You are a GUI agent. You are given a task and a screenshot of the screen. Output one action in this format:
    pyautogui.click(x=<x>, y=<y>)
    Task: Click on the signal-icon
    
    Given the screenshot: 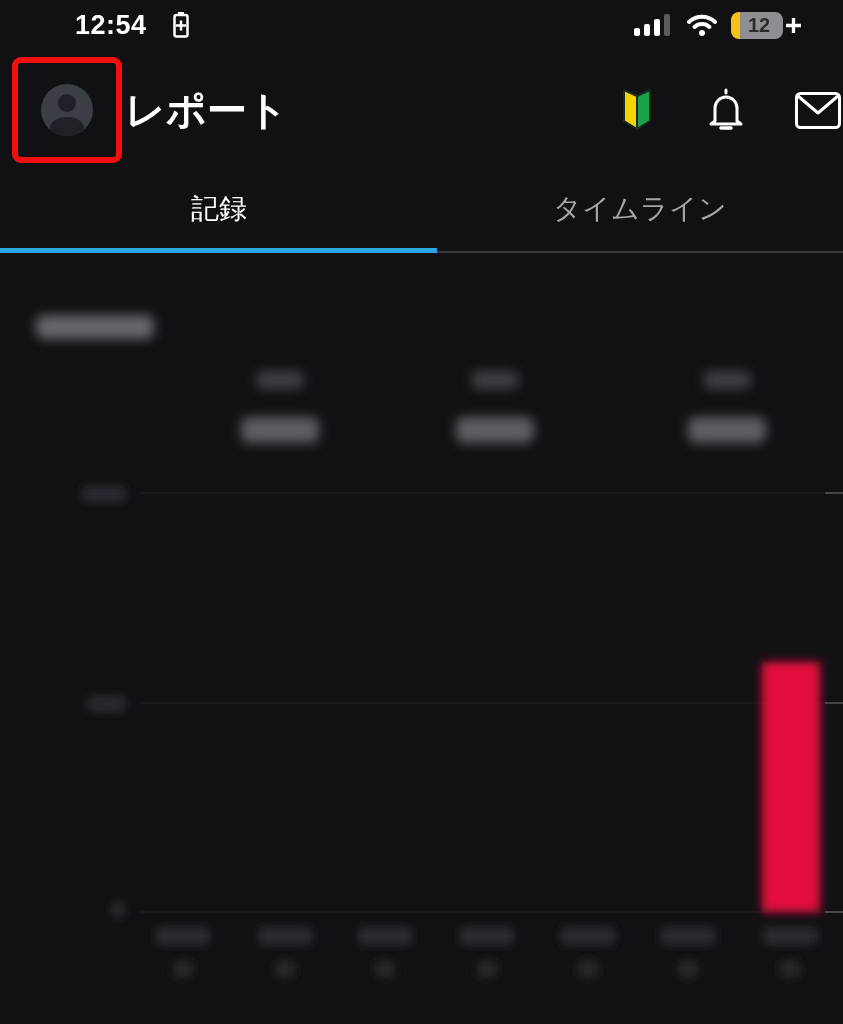 What is the action you would take?
    pyautogui.click(x=652, y=25)
    